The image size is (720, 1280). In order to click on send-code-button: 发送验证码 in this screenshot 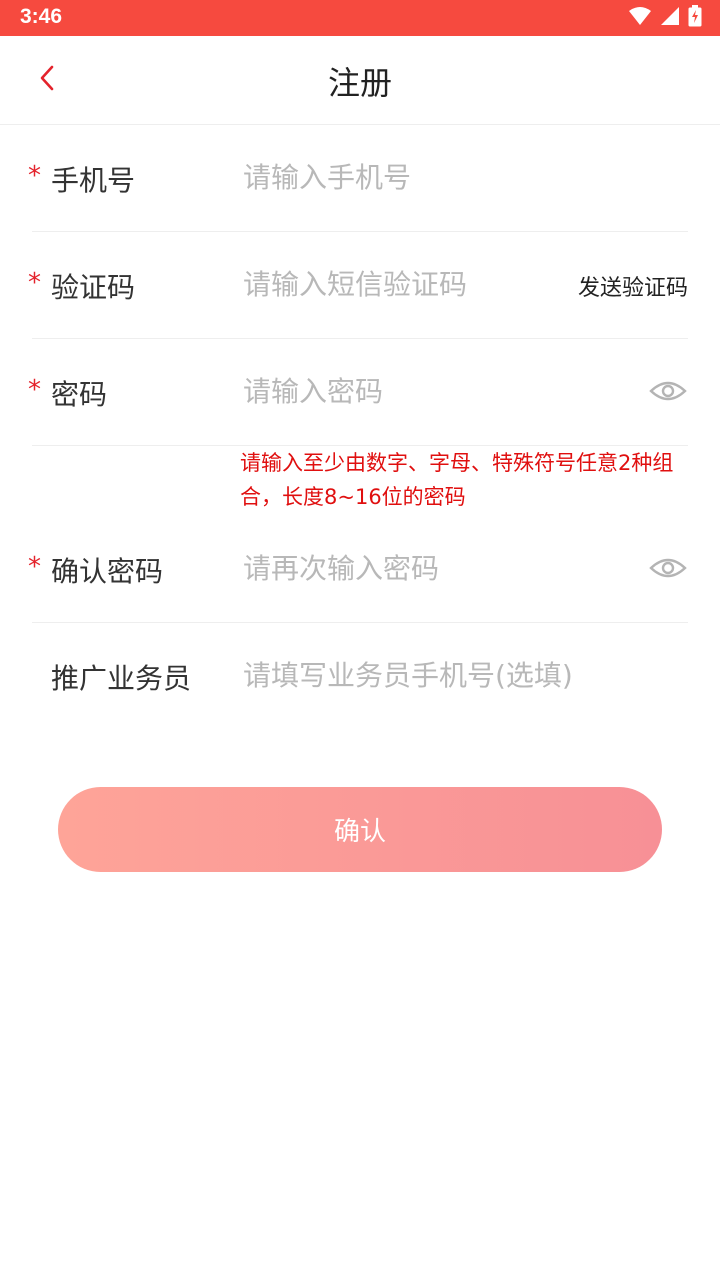, I will do `click(633, 286)`.